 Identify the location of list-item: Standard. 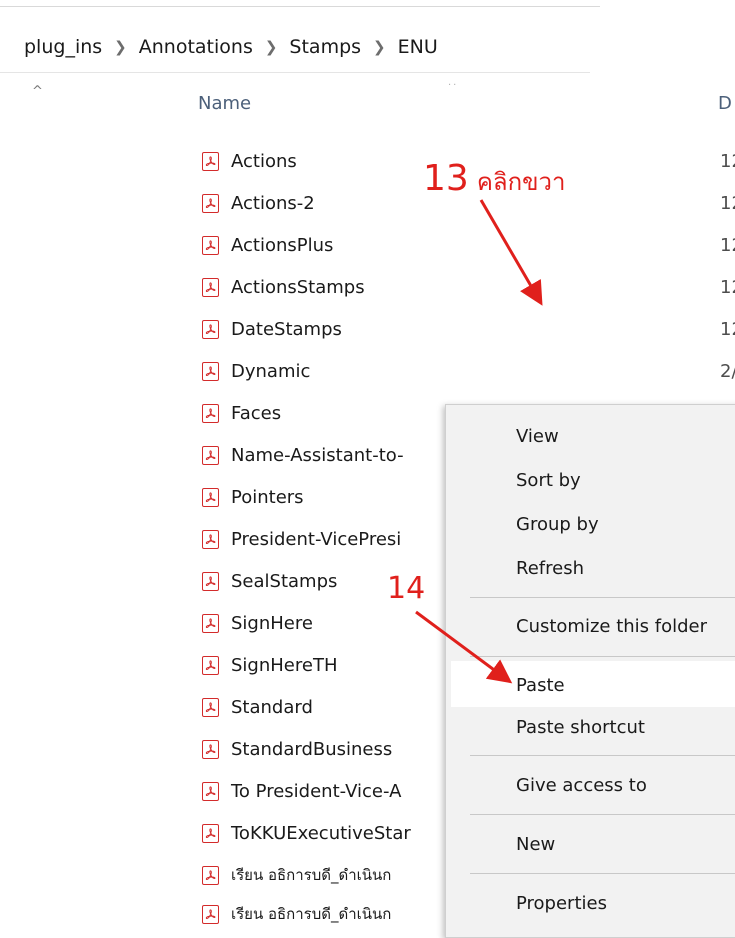
(257, 707).